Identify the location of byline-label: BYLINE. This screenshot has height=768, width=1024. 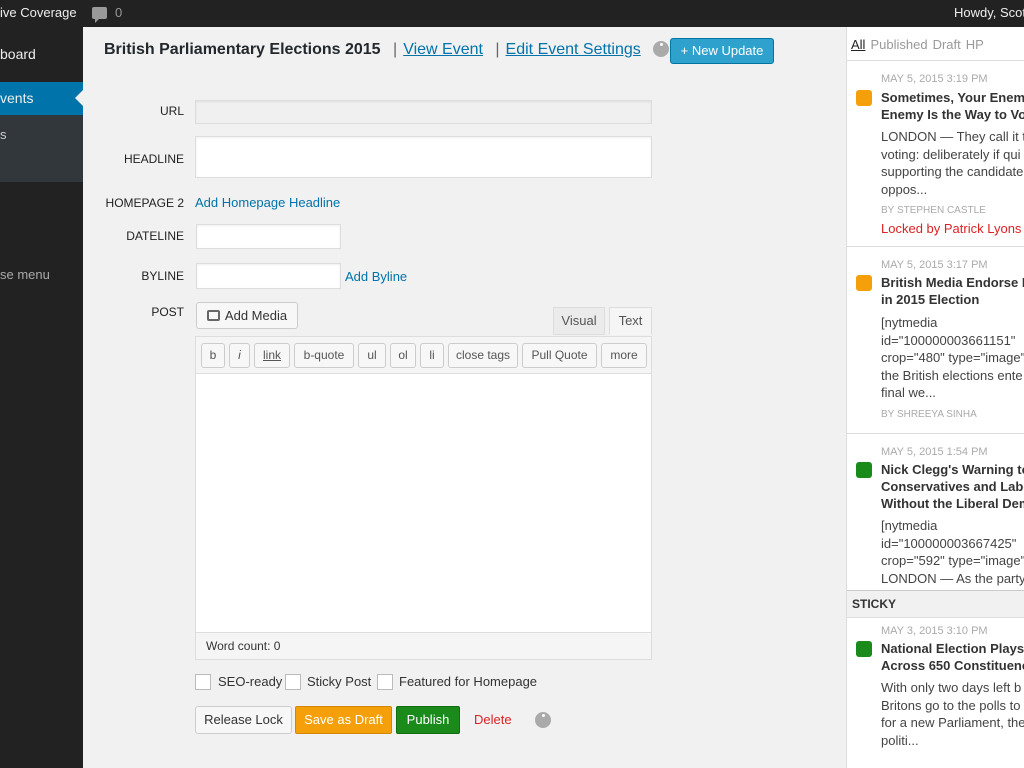
(162, 276).